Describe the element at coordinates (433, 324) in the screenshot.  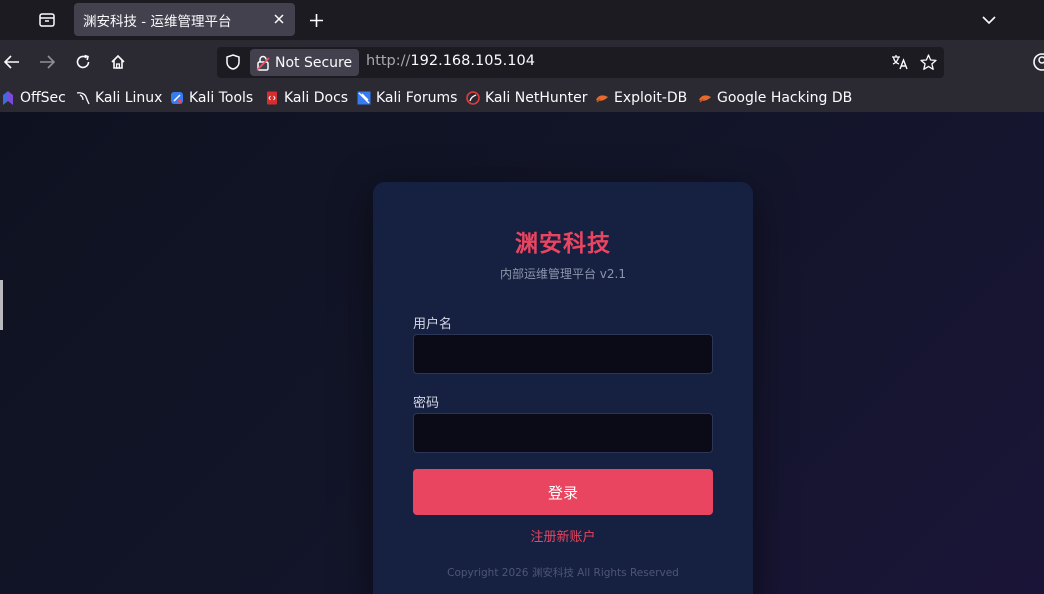
I see `username-label: 用户名` at that location.